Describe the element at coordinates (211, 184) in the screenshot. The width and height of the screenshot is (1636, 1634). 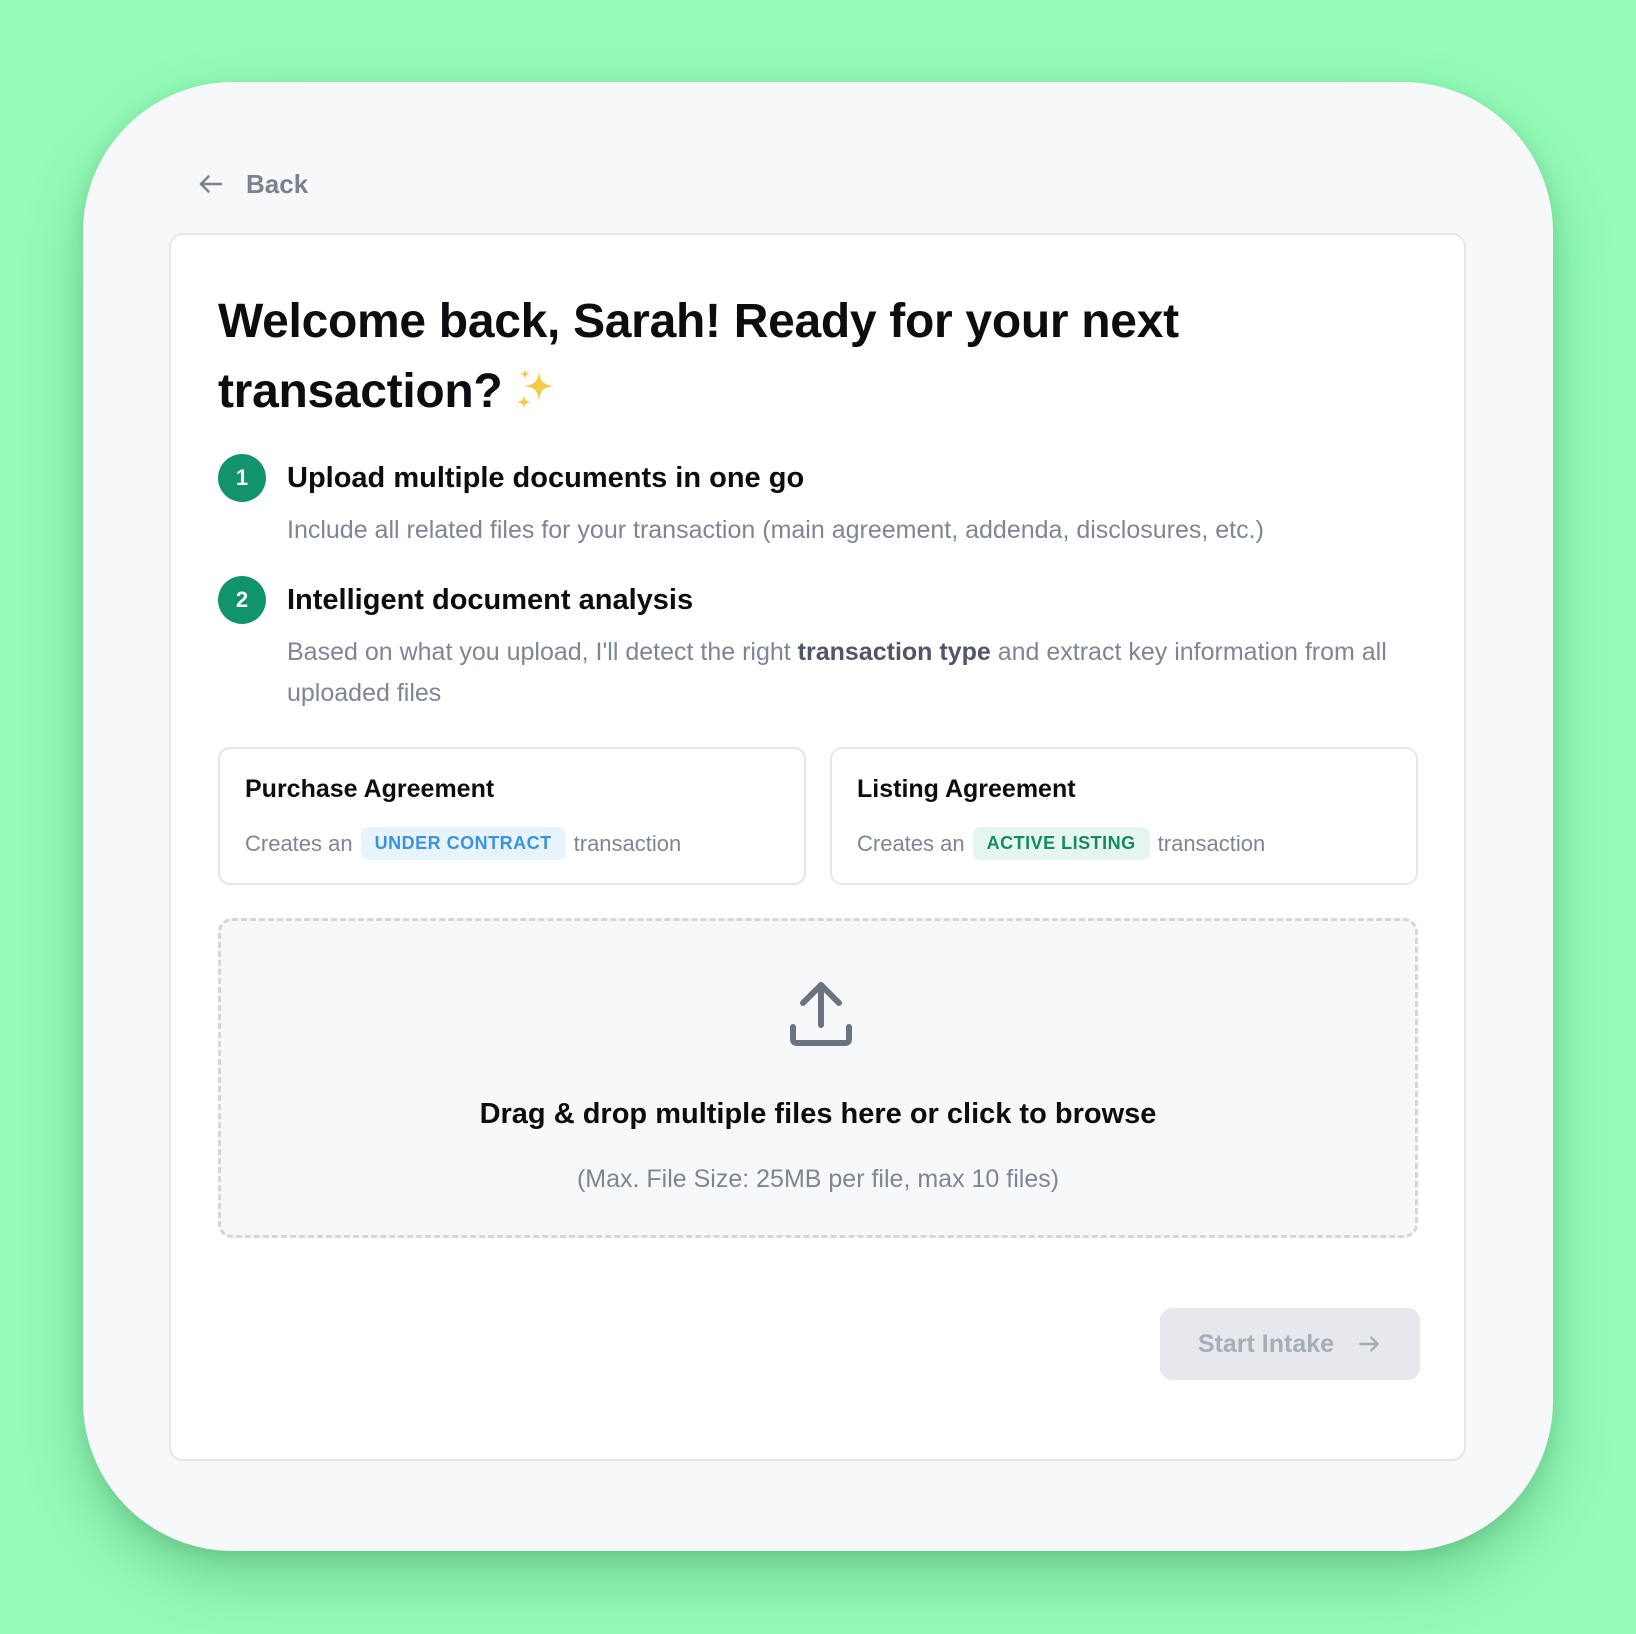
I see `arrow-left-icon` at that location.